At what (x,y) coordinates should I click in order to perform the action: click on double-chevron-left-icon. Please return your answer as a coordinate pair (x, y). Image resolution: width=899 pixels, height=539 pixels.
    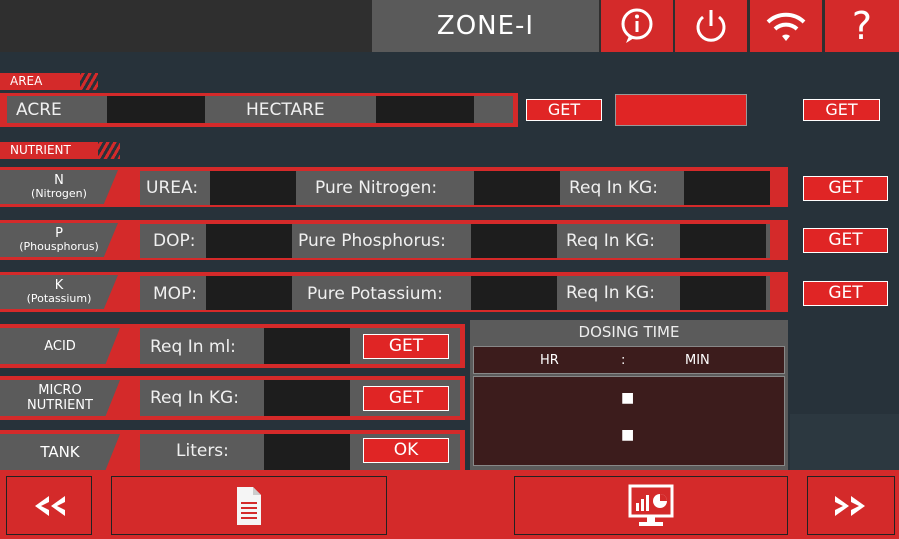
    Looking at the image, I should click on (50, 505).